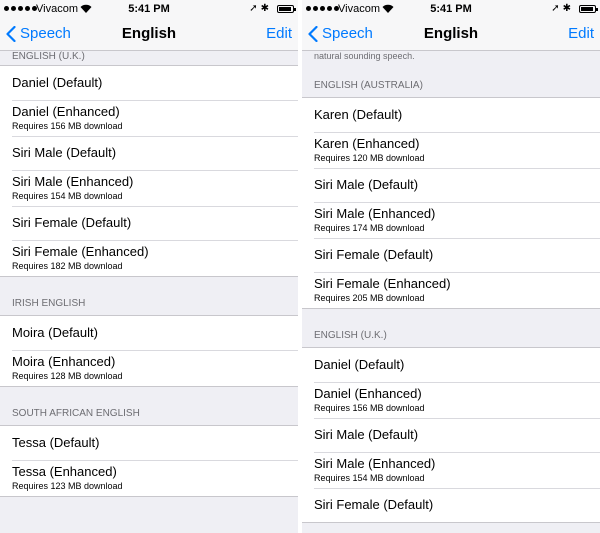 This screenshot has width=600, height=533. I want to click on voice-name: Karen (Enhanced), so click(367, 143).